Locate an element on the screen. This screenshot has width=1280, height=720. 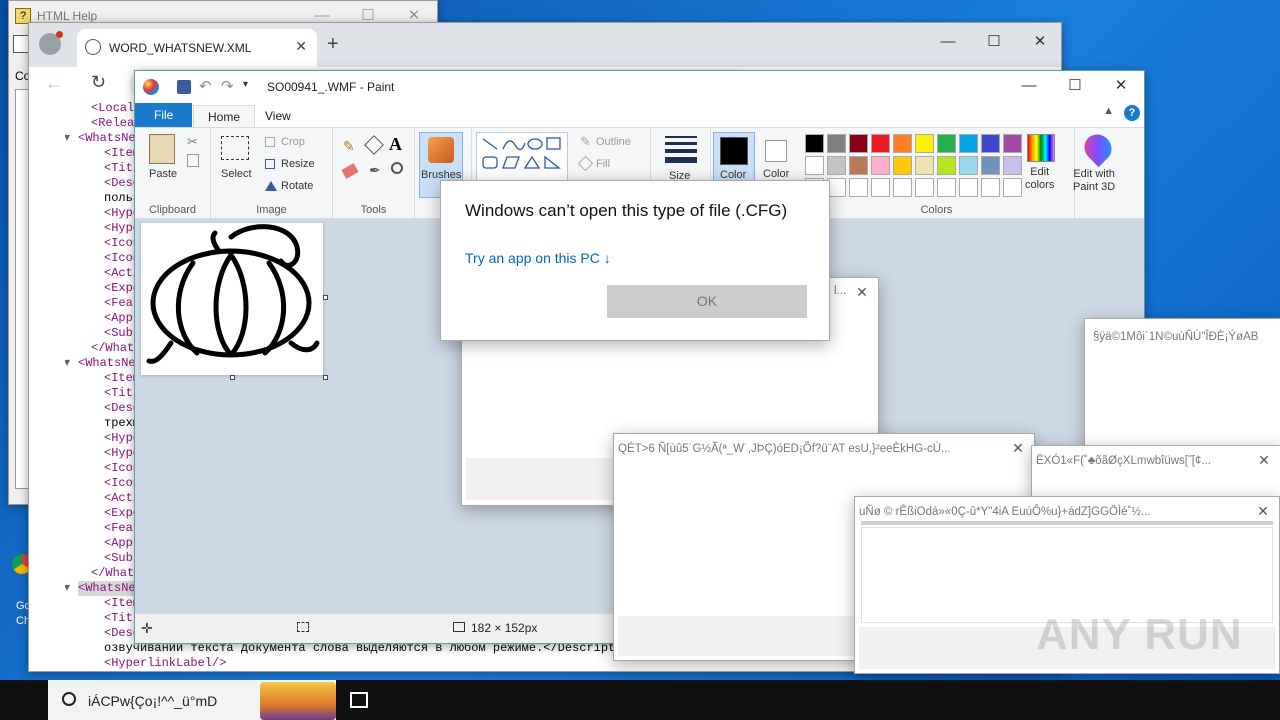
color1-swatch is located at coordinates (734, 151).